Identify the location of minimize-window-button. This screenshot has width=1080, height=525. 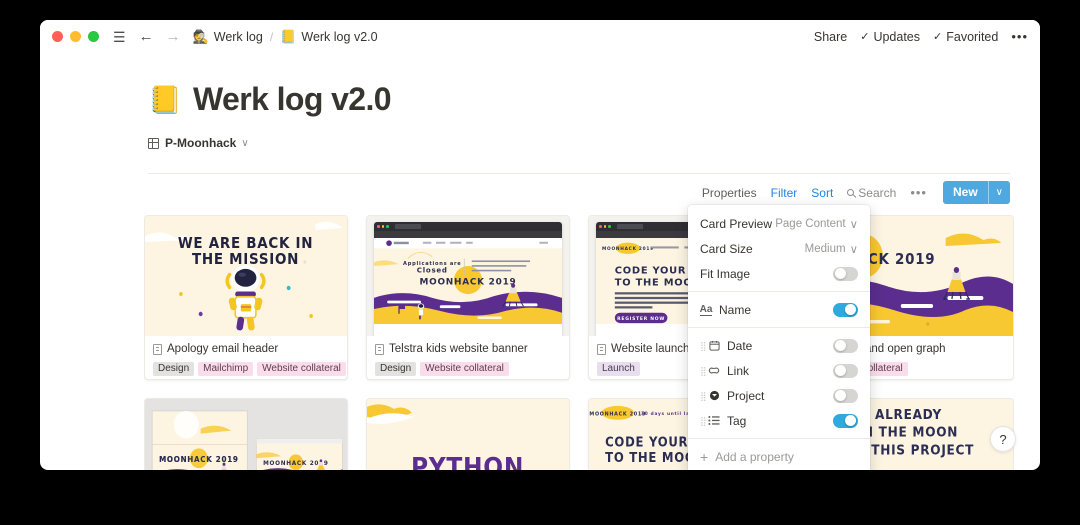
(75, 36).